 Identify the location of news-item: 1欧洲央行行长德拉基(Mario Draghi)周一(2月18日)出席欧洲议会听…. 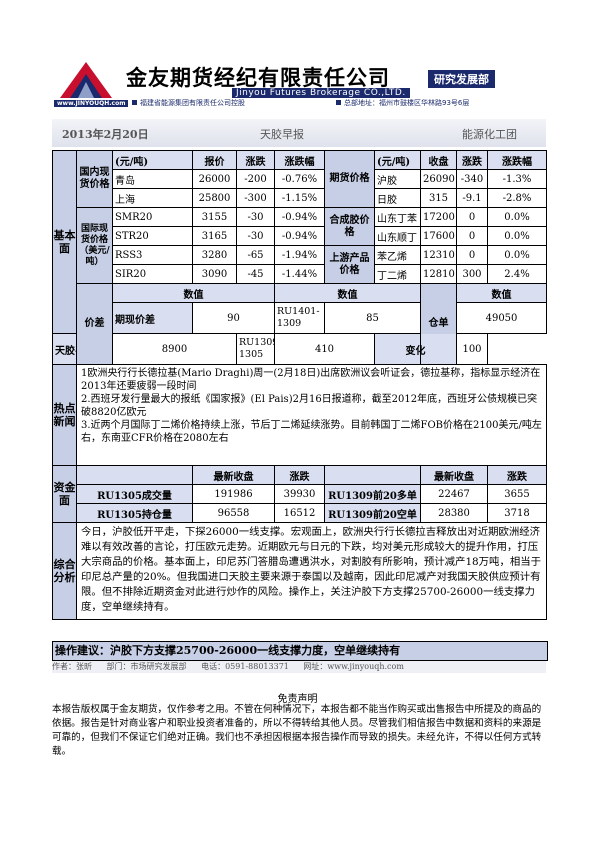
(311, 380).